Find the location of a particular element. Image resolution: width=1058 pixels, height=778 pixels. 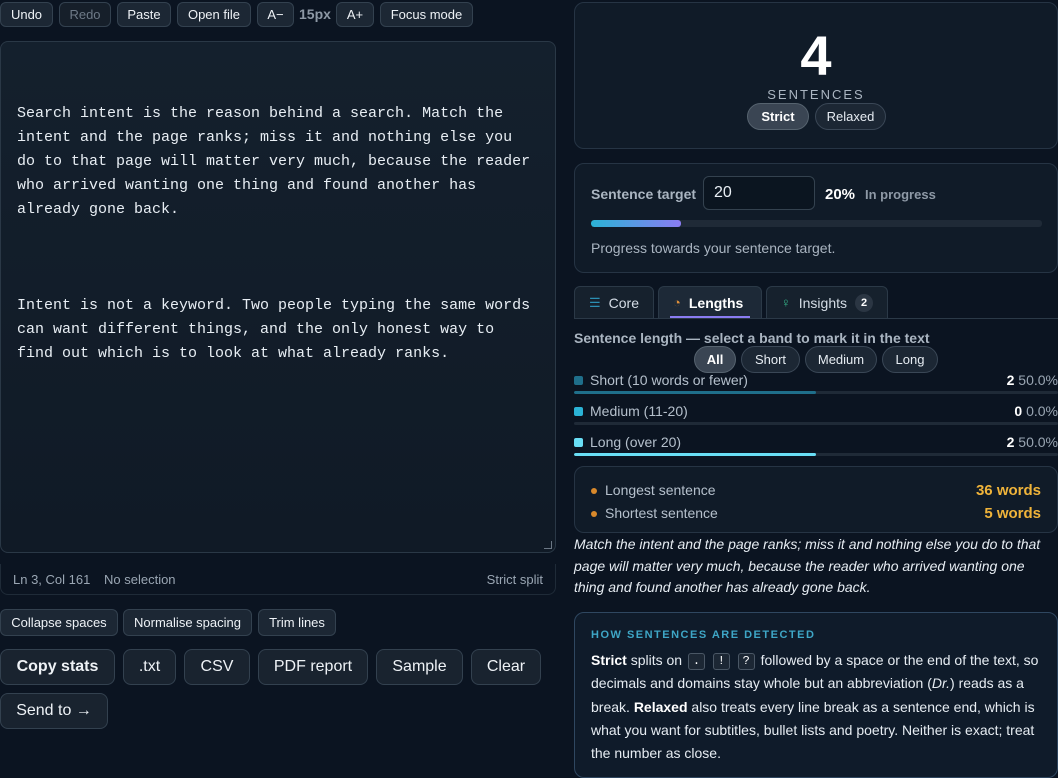

target-help-text: Progress towards your sentence target. is located at coordinates (713, 248).